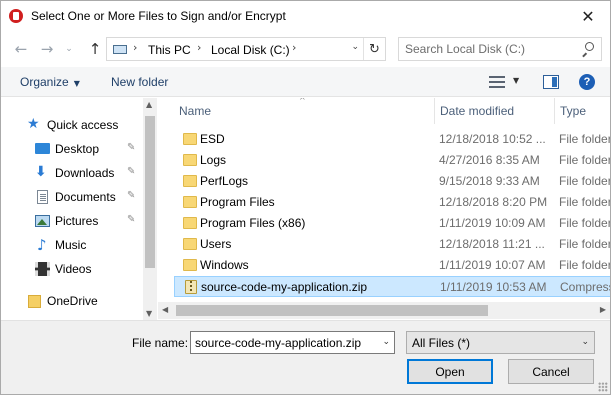 Image resolution: width=611 pixels, height=395 pixels. What do you see at coordinates (83, 125) in the screenshot?
I see `sidebar-item-label: Quick access` at bounding box center [83, 125].